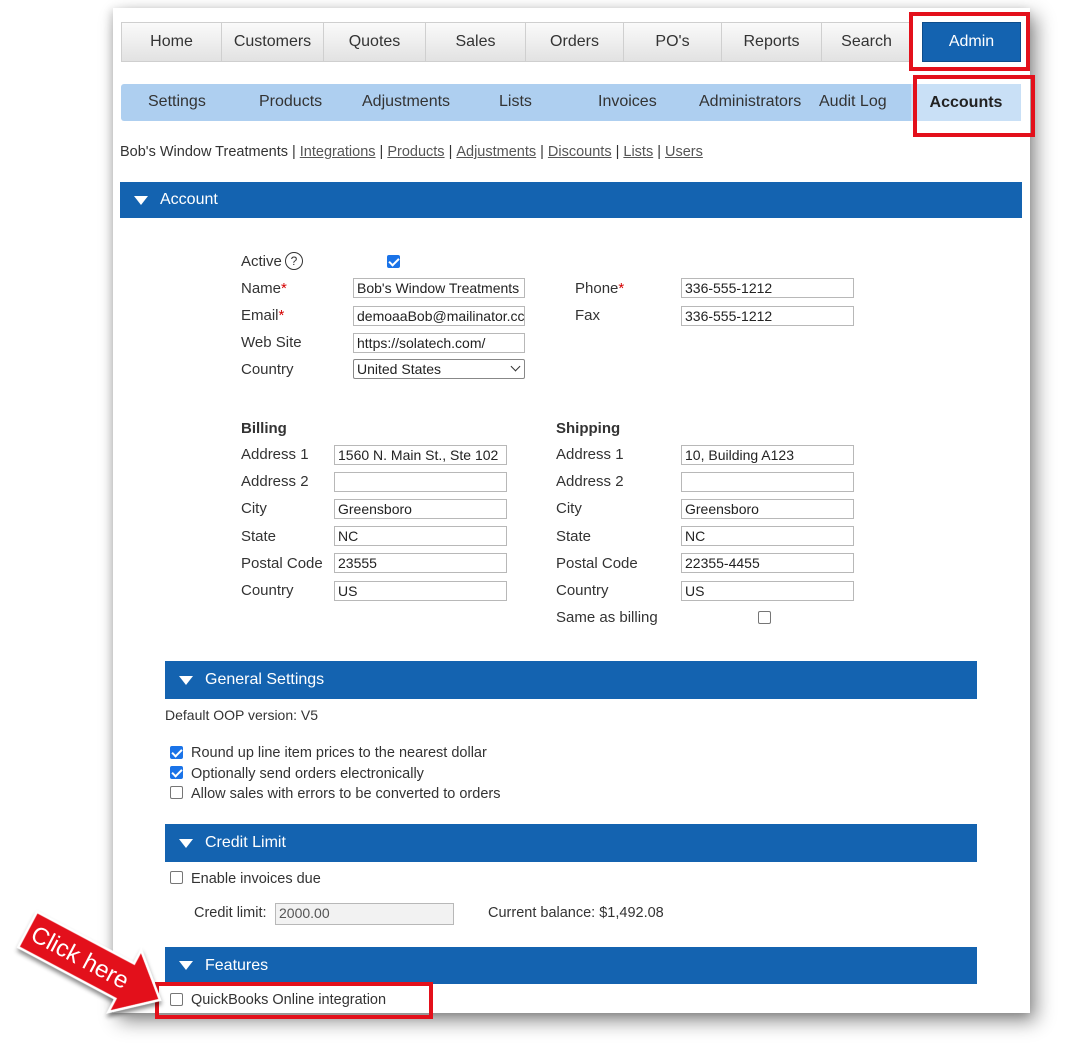 This screenshot has width=1067, height=1049. What do you see at coordinates (420, 455) in the screenshot?
I see `billing-address1-field: 1560 N. Main St., Ste 102` at bounding box center [420, 455].